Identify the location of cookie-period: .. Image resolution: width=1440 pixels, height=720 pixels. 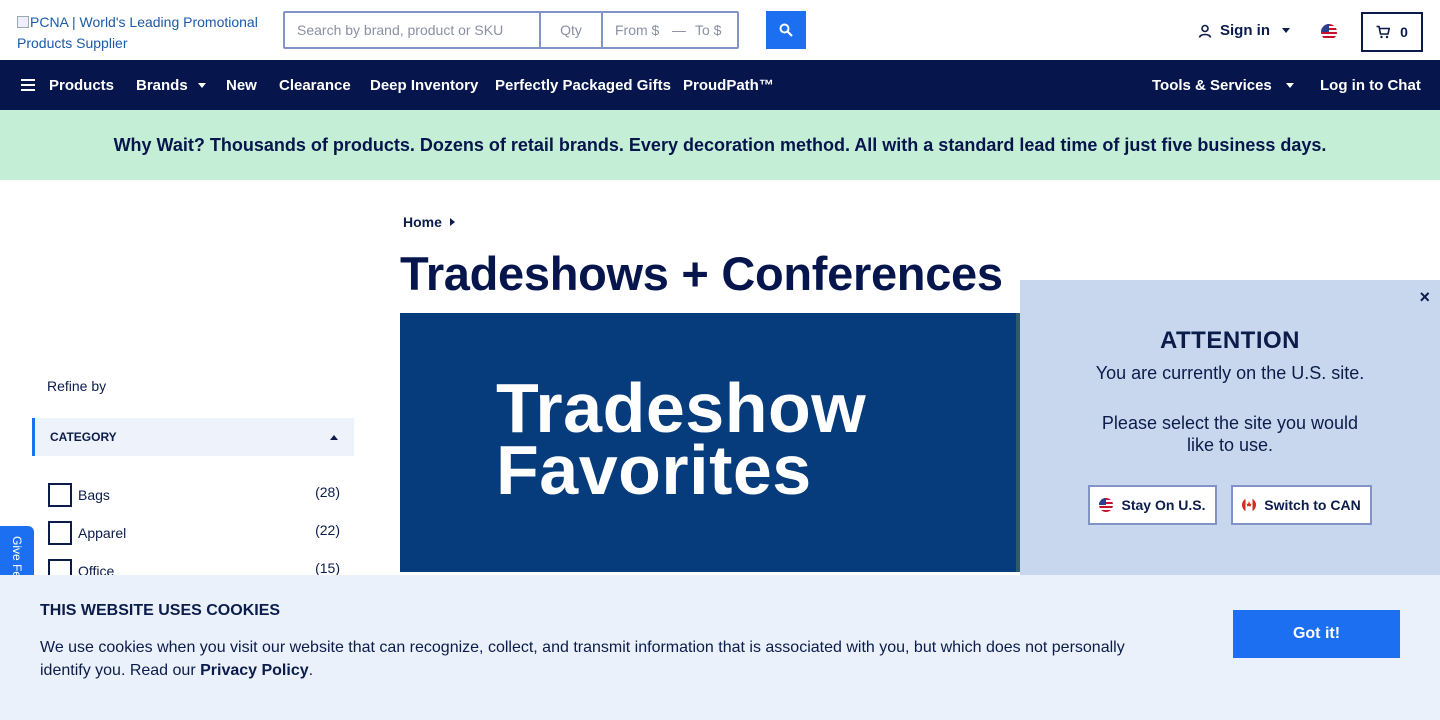
(311, 670).